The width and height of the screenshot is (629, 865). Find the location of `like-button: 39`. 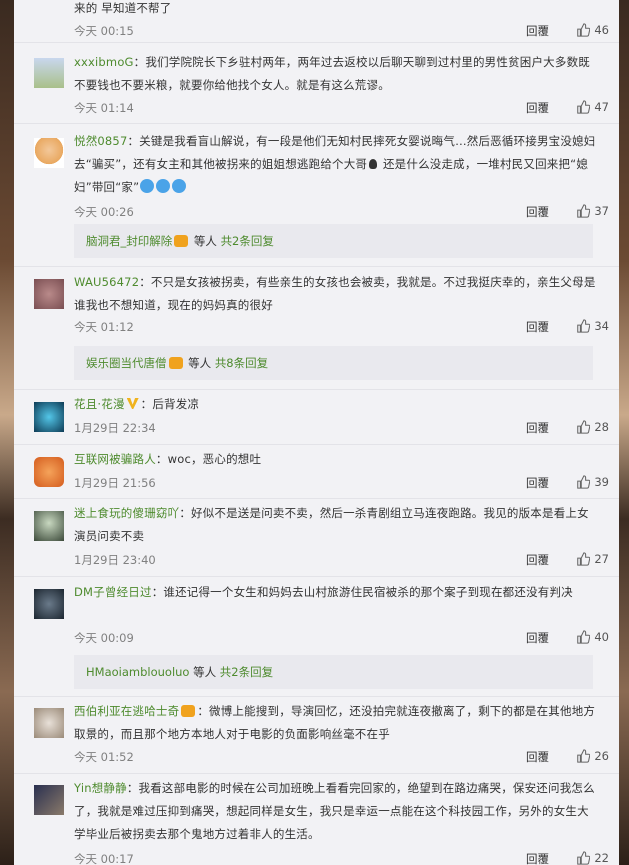

like-button: 39 is located at coordinates (592, 482).